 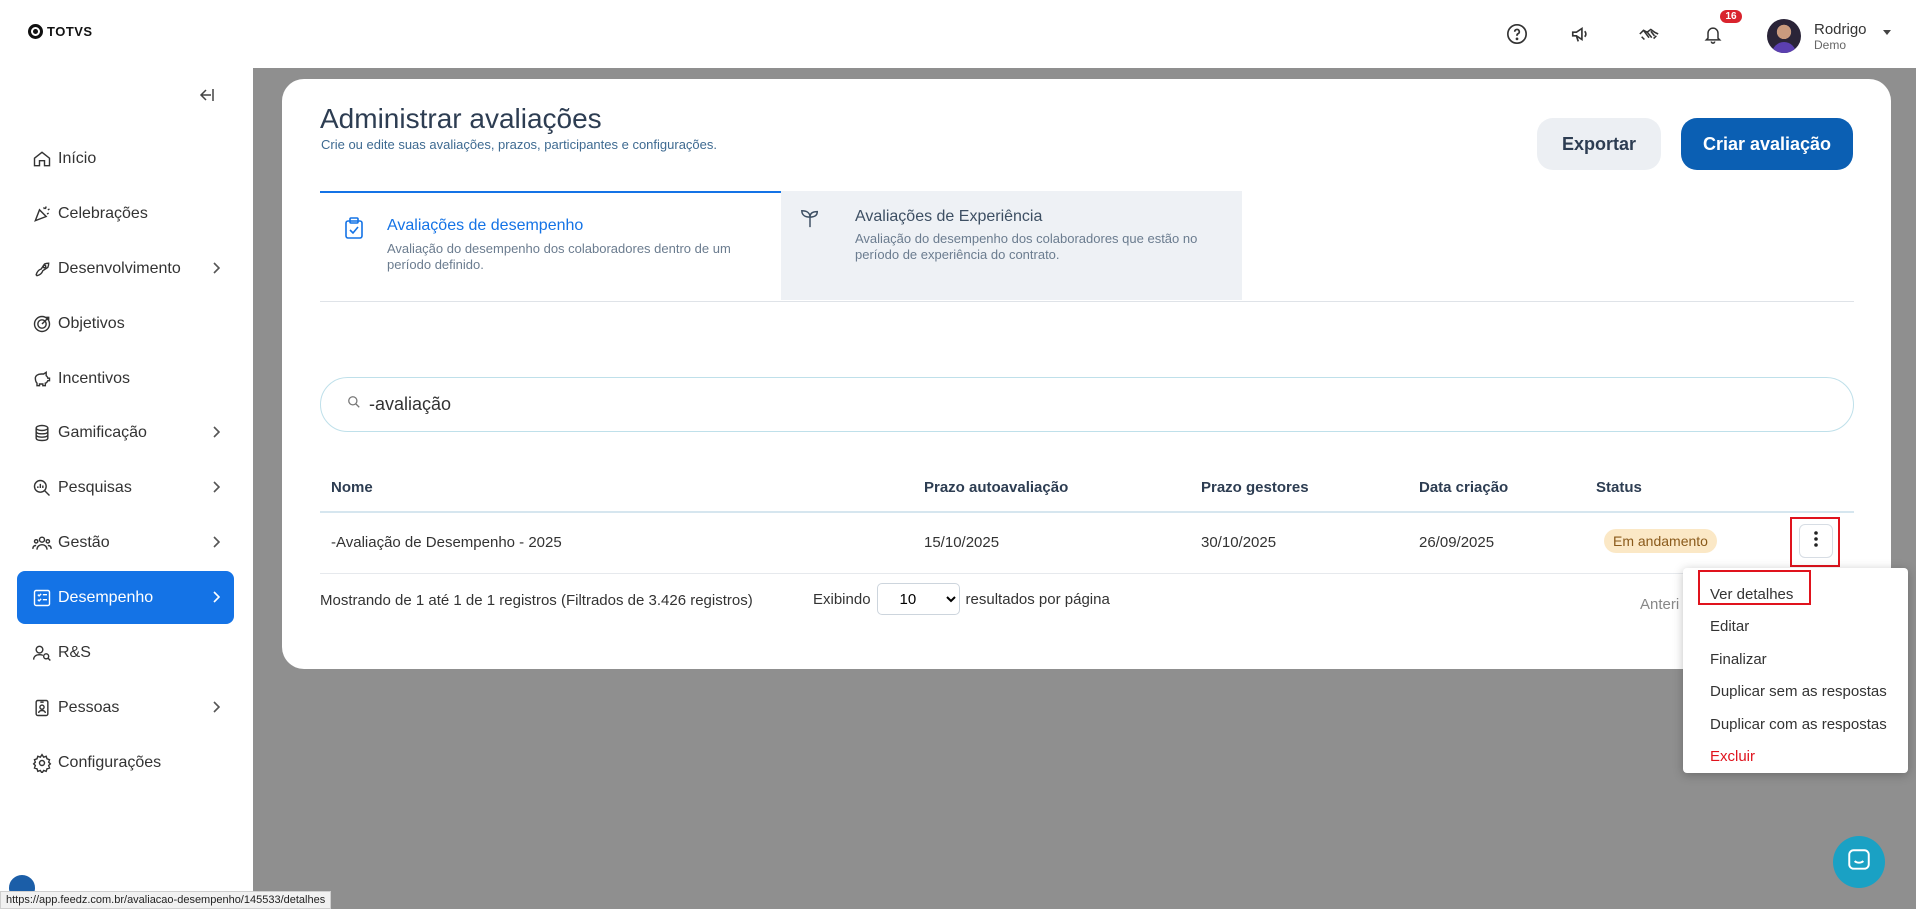 I want to click on tabs-divider, so click(x=1087, y=301).